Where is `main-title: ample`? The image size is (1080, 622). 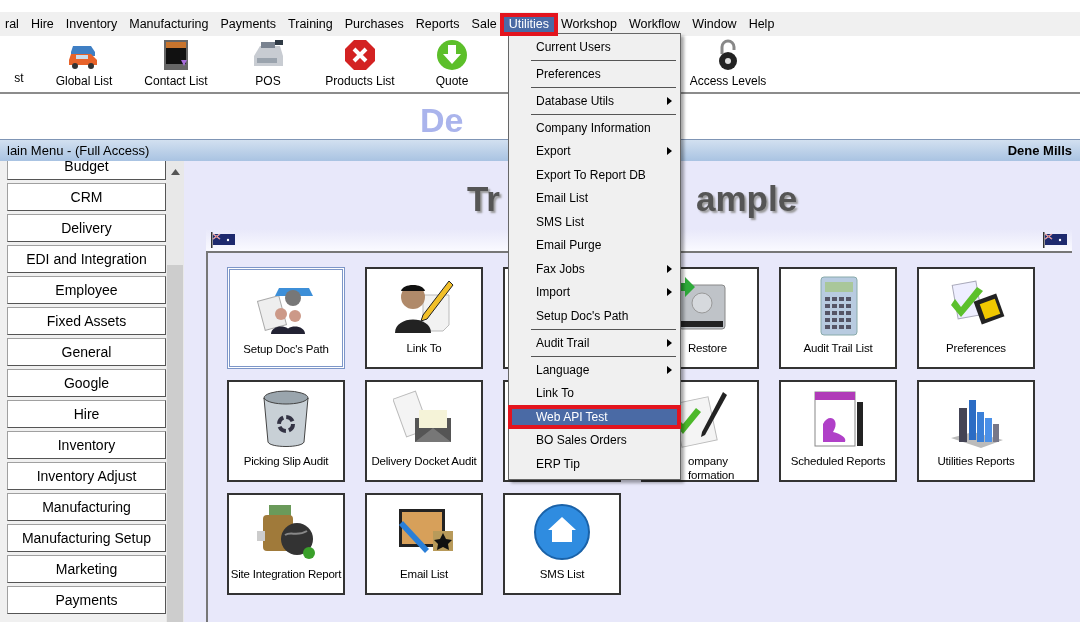 main-title: ample is located at coordinates (746, 199).